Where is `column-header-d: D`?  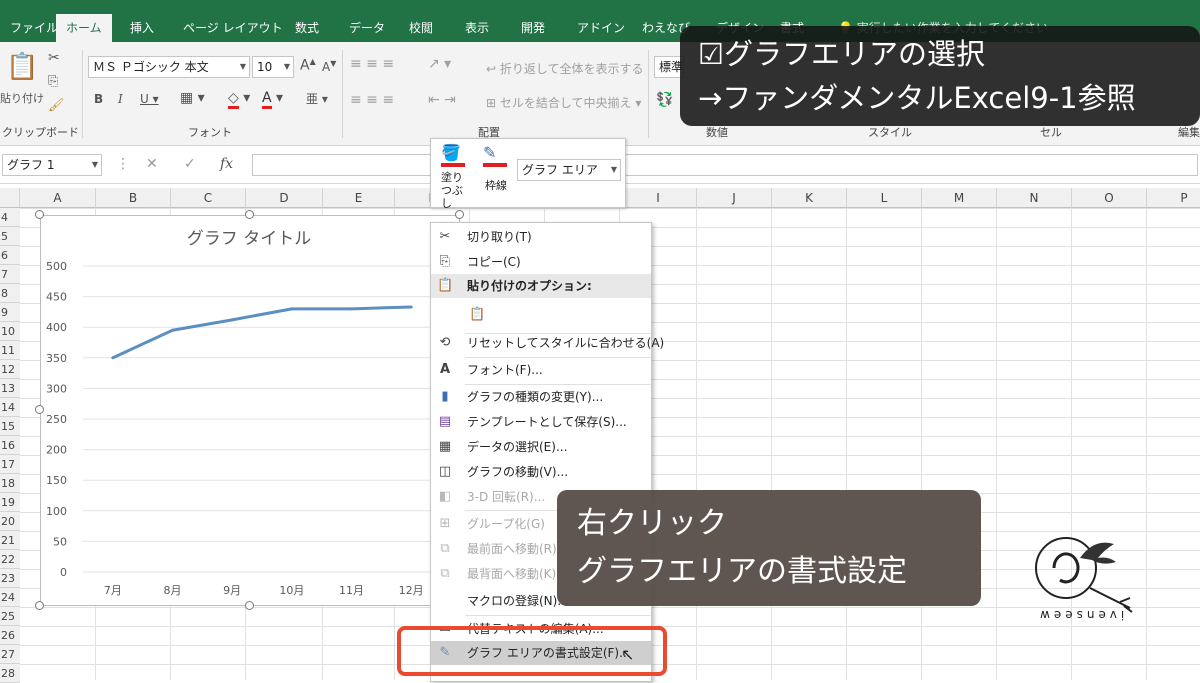 column-header-d: D is located at coordinates (284, 198).